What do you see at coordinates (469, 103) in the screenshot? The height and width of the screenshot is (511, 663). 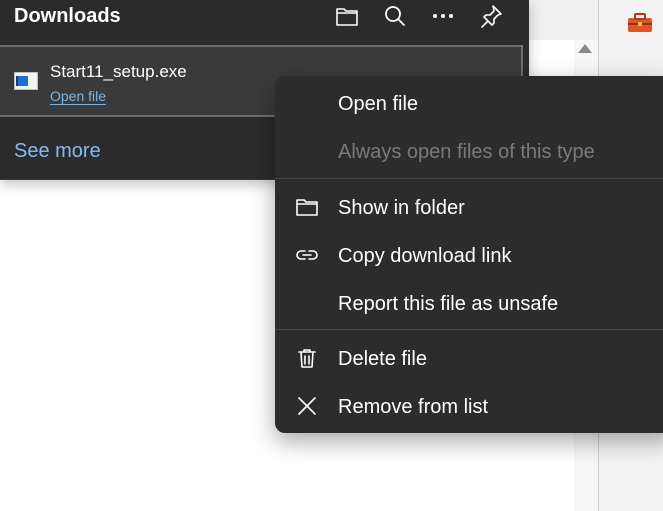 I see `menu-item-open-file: Open file` at bounding box center [469, 103].